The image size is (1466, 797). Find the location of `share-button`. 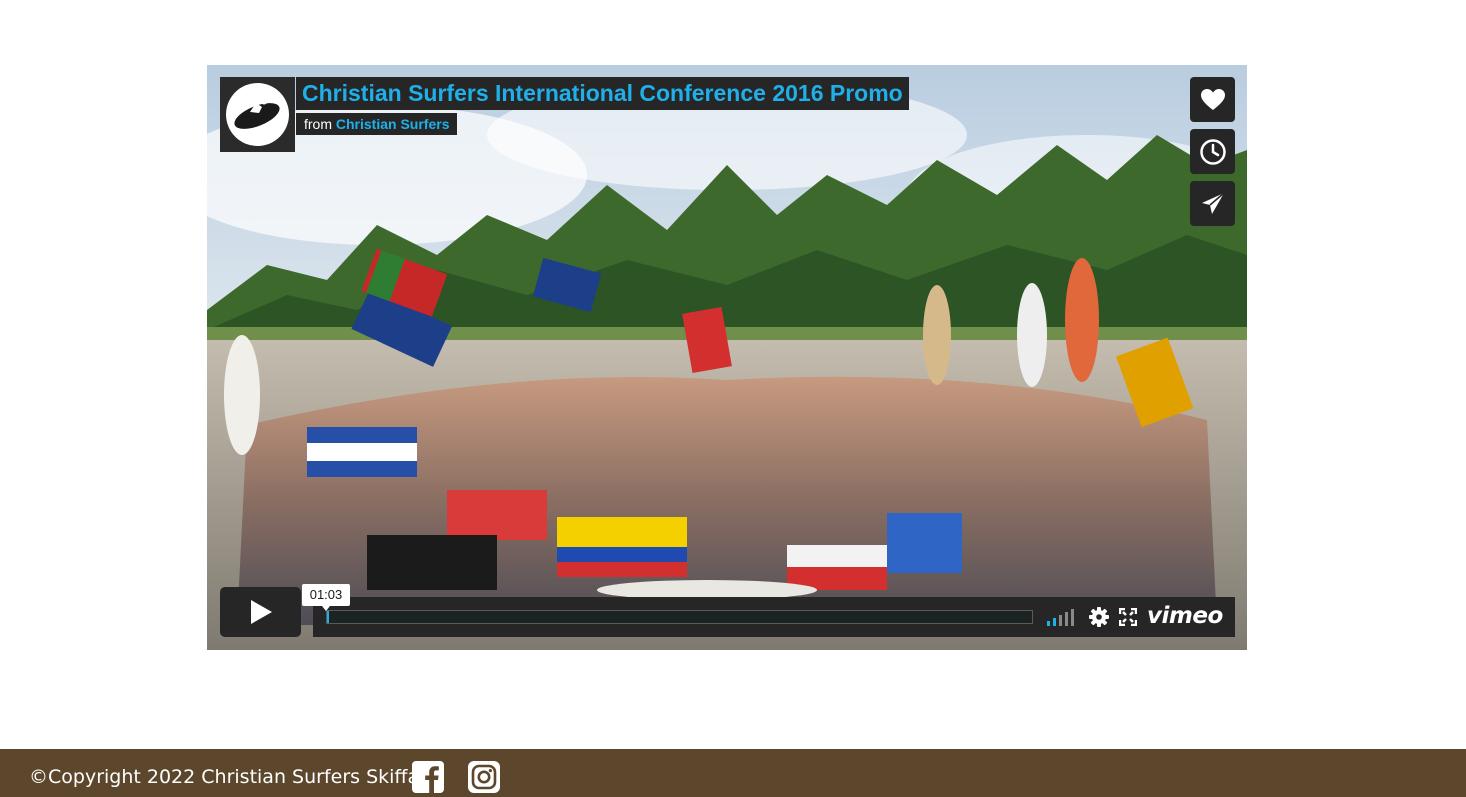

share-button is located at coordinates (1212, 203).